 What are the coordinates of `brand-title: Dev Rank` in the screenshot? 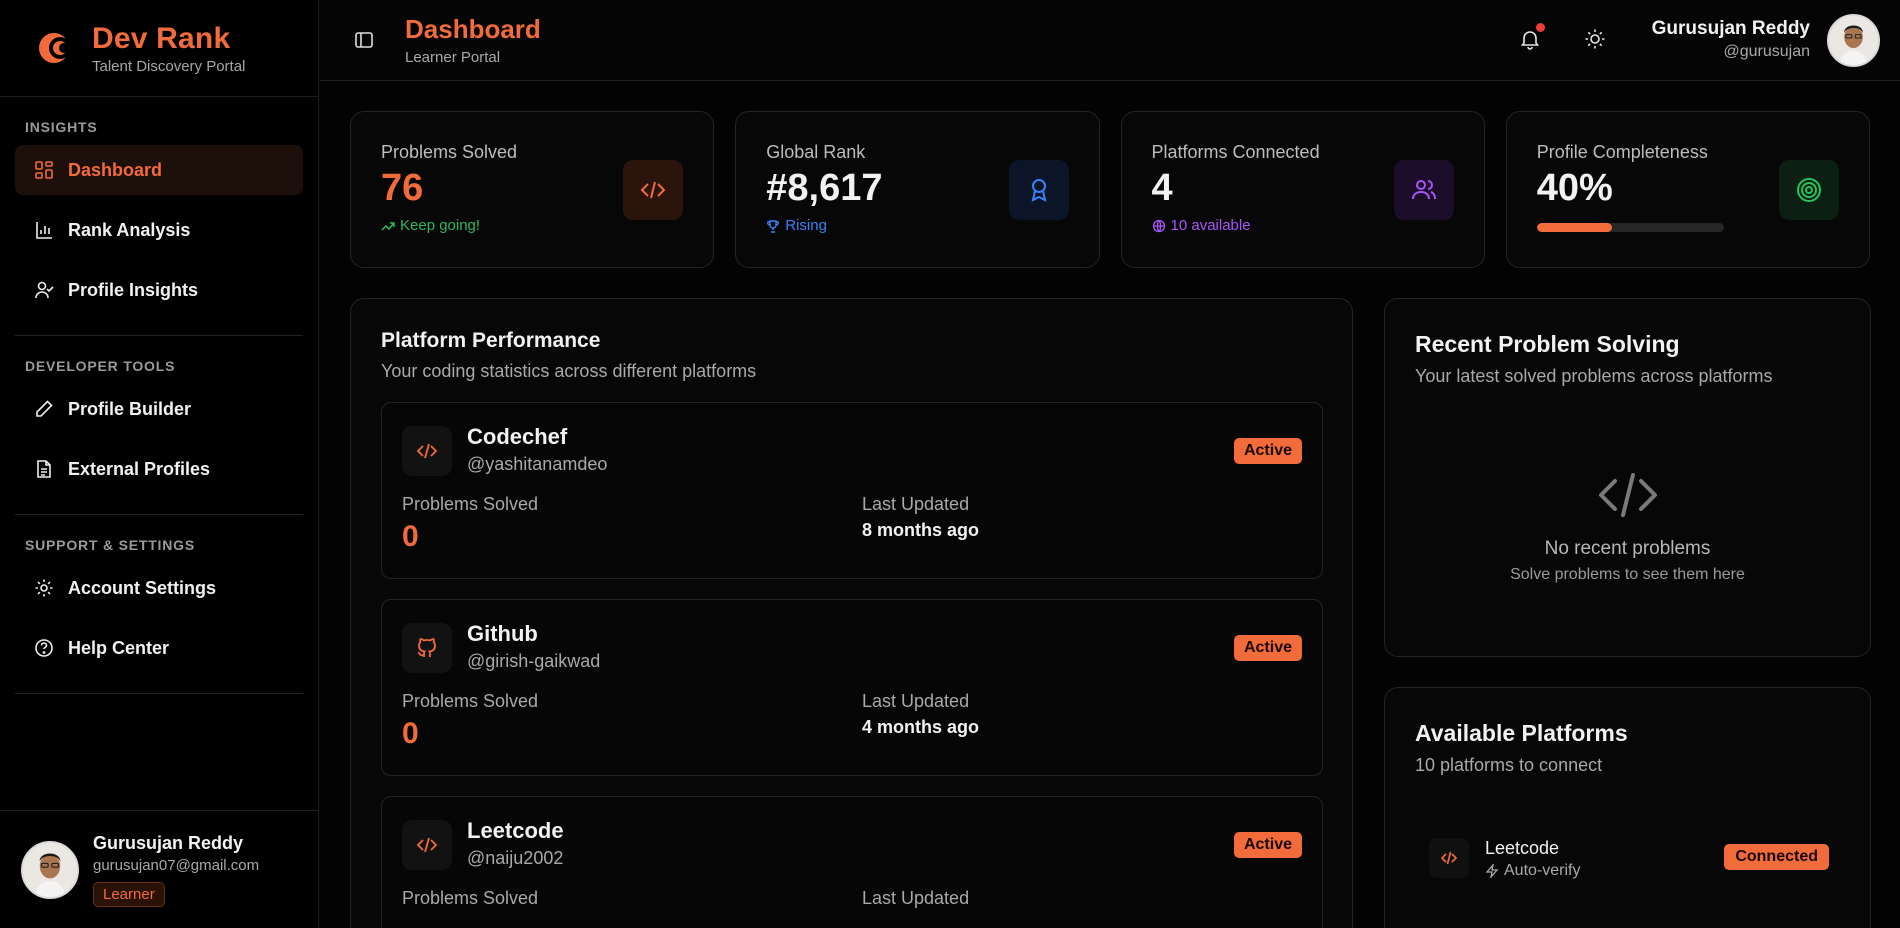 It's located at (161, 38).